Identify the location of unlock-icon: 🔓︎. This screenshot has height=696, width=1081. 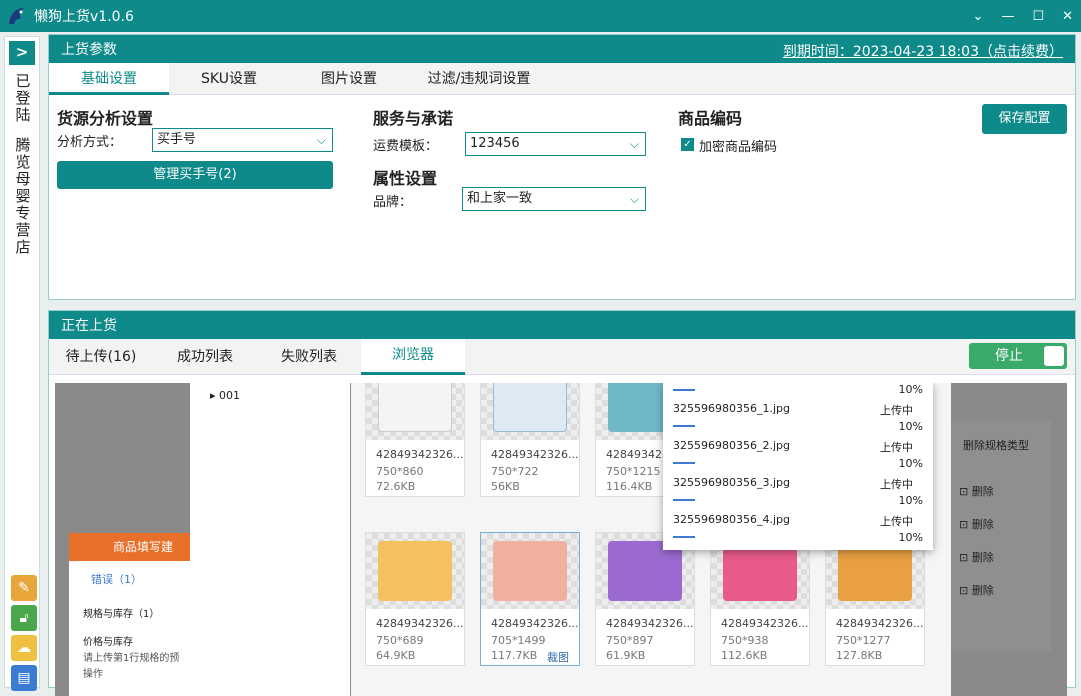
(24, 618).